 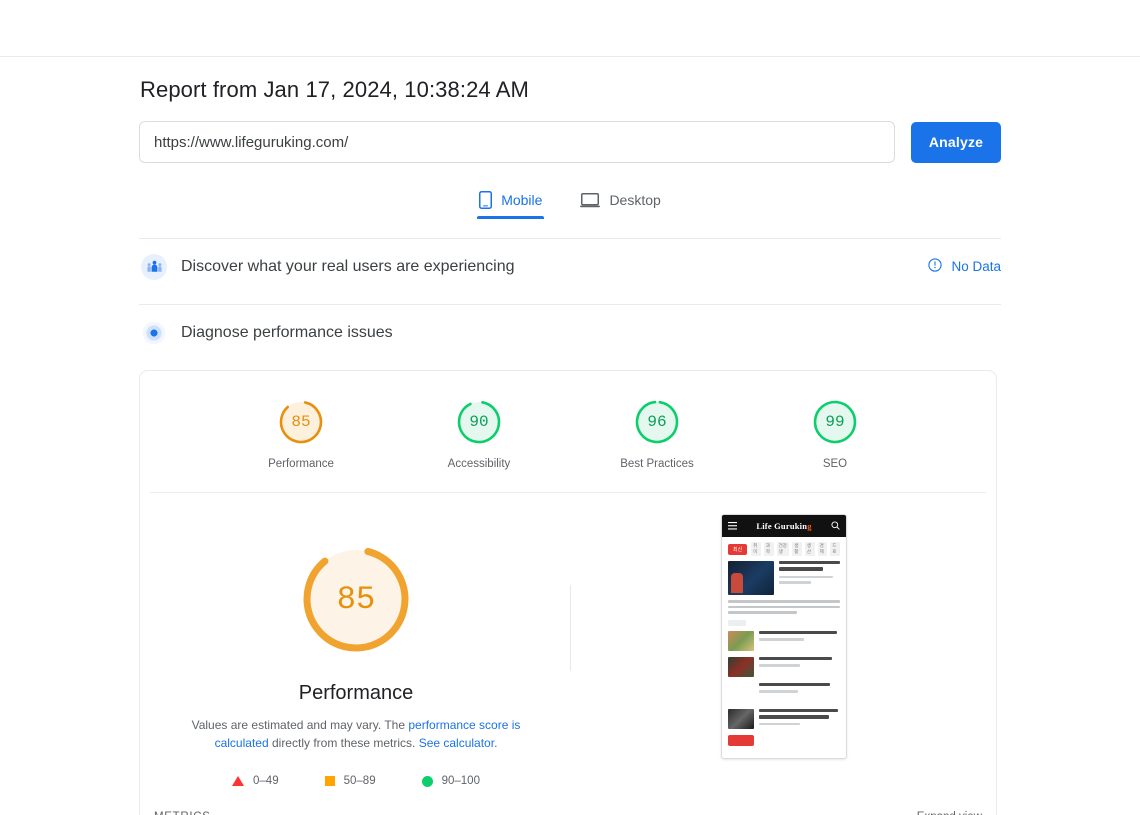 I want to click on legend-range-good: 90–100, so click(x=460, y=781).